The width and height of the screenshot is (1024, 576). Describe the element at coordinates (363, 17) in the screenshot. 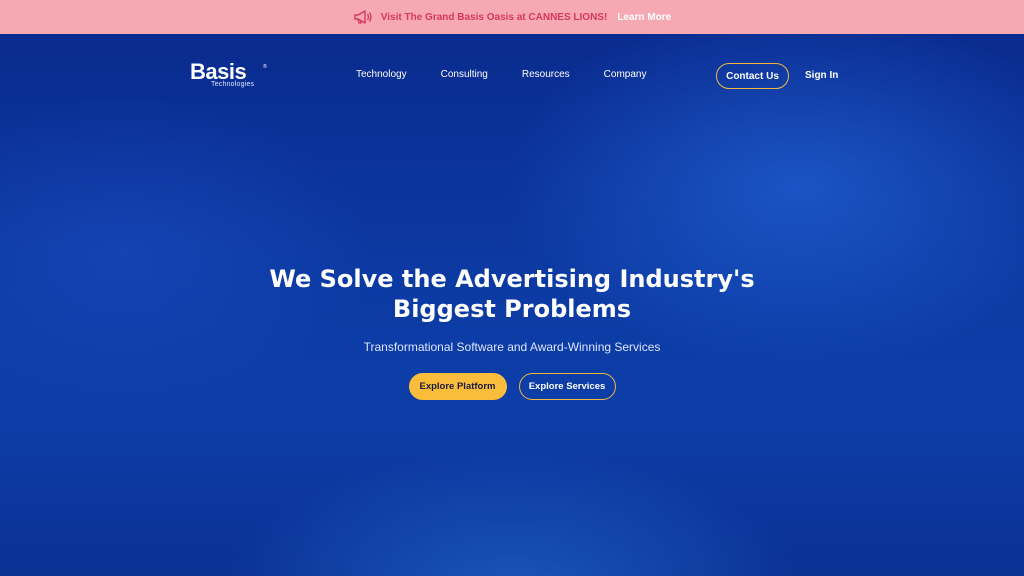

I see `megaphone-icon` at that location.